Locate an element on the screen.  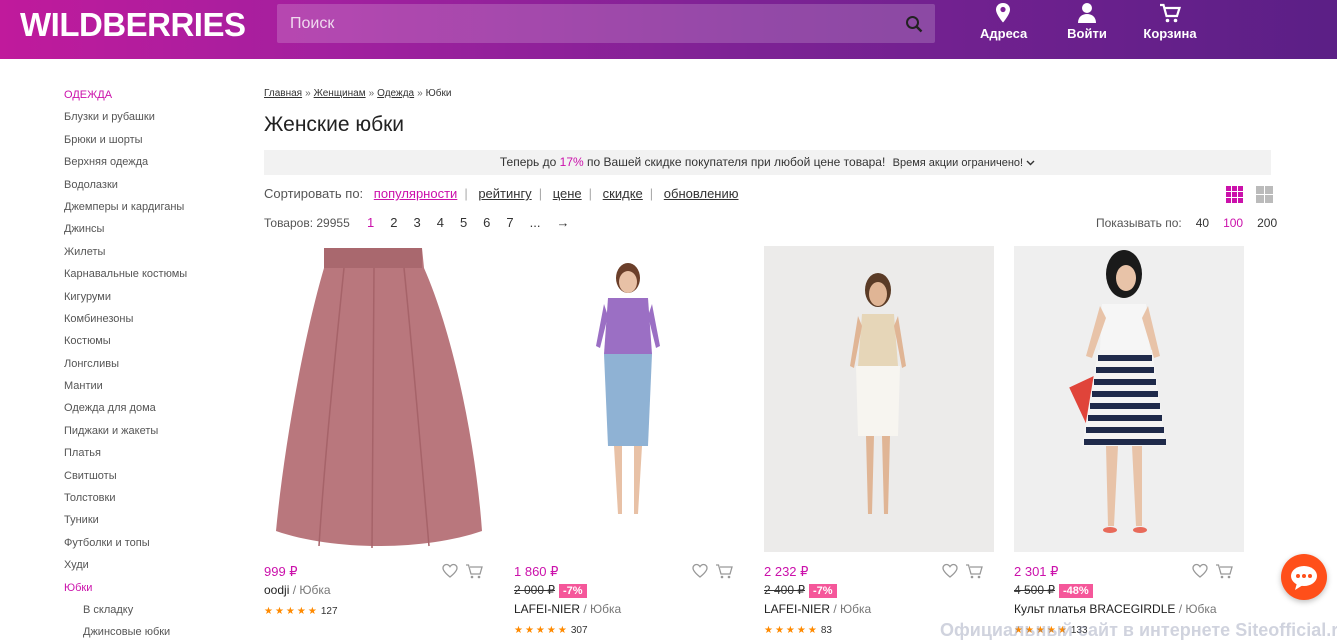
page-link: 5 is located at coordinates (463, 222).